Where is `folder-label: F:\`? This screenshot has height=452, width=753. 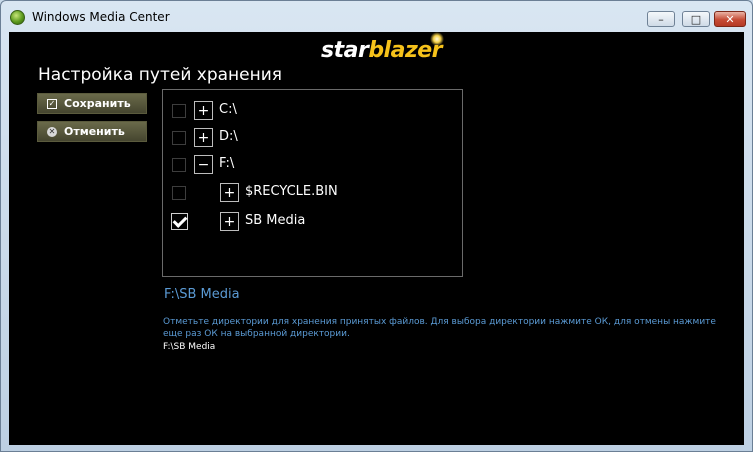 folder-label: F:\ is located at coordinates (226, 163).